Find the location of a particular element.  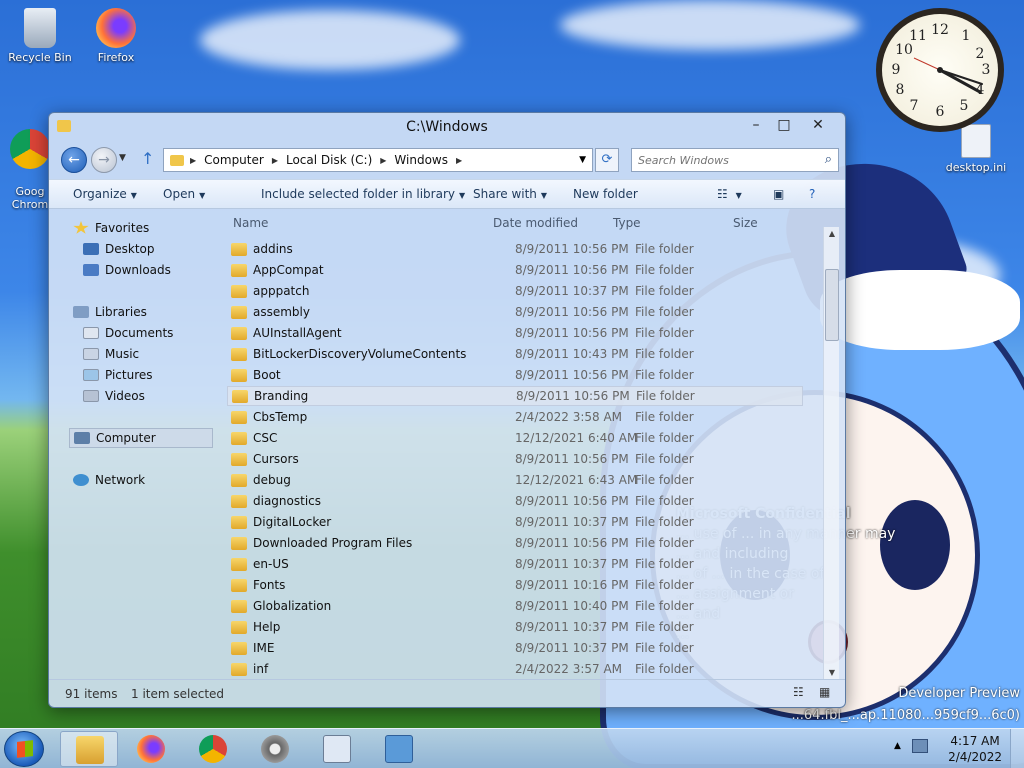

start-button is located at coordinates (24, 749).